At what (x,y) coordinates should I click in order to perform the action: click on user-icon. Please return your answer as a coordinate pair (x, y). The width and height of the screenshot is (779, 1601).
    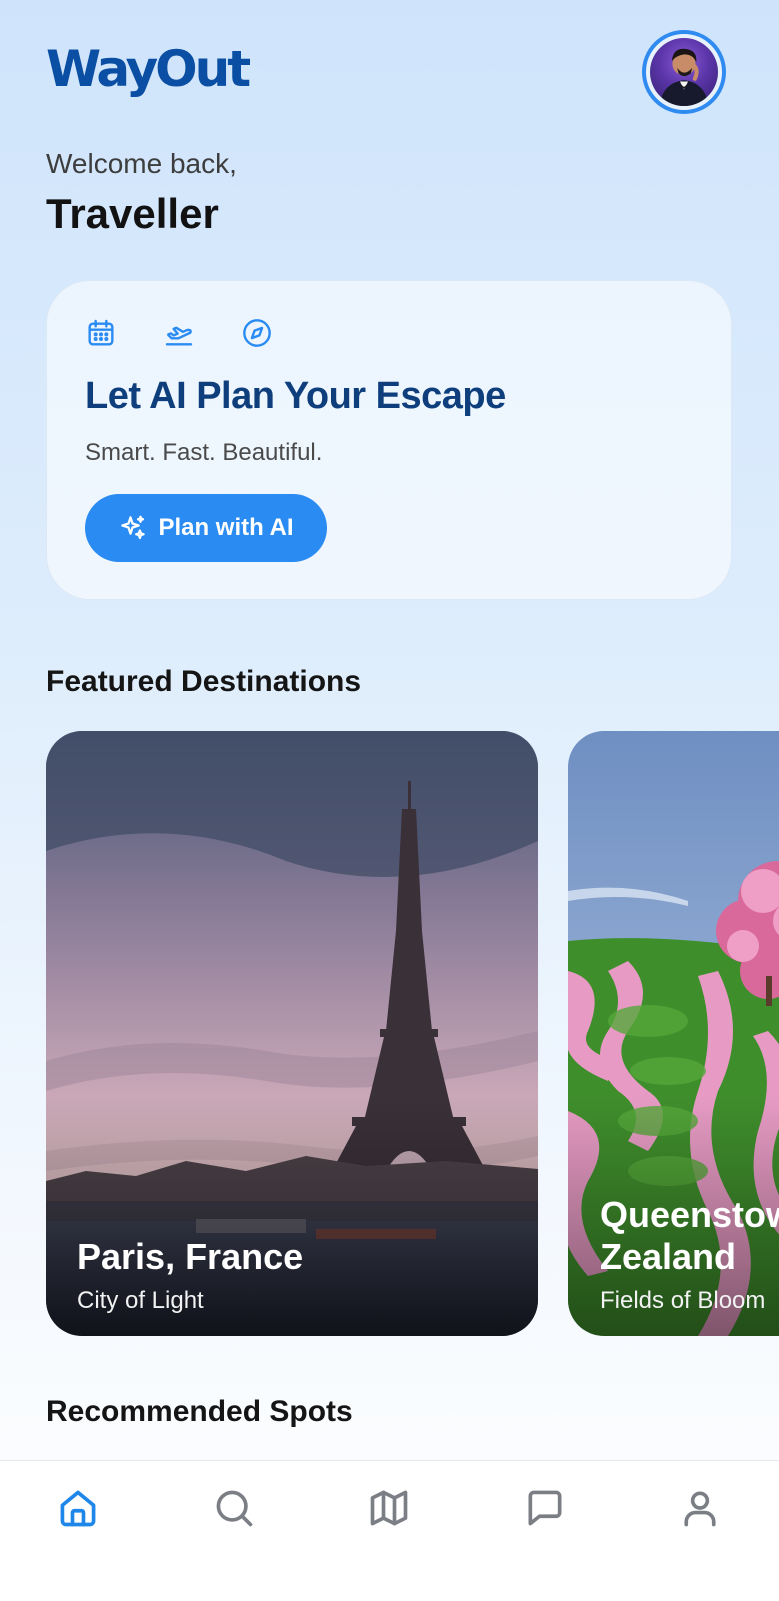
    Looking at the image, I should click on (700, 1509).